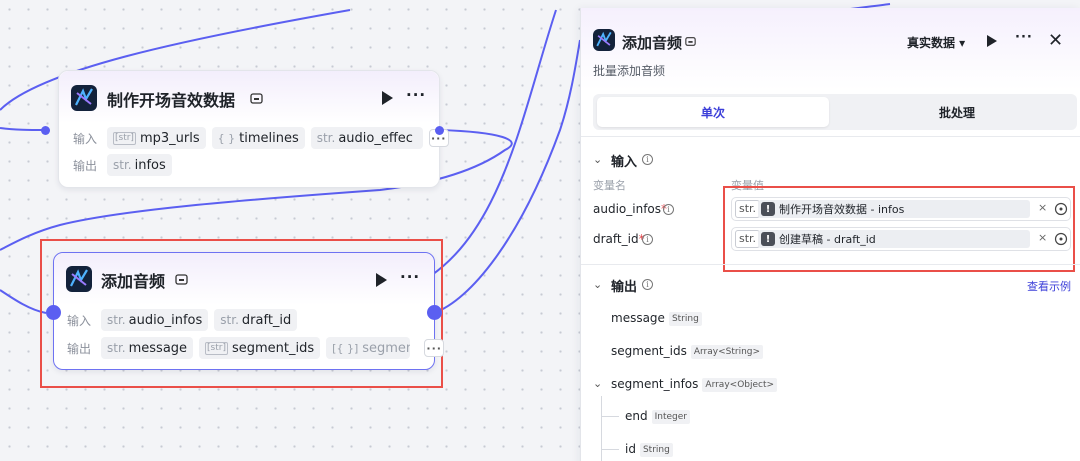  I want to click on node-header: 制作开场音效数据 ···, so click(249, 97).